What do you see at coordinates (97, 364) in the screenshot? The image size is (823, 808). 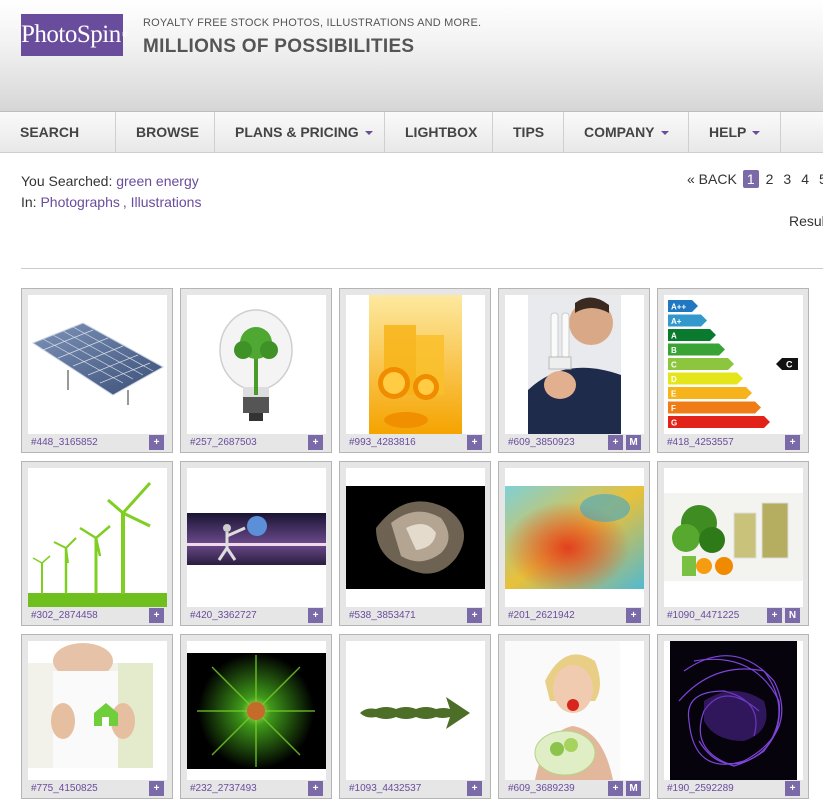 I see `thumbnail-image-solar-panels` at bounding box center [97, 364].